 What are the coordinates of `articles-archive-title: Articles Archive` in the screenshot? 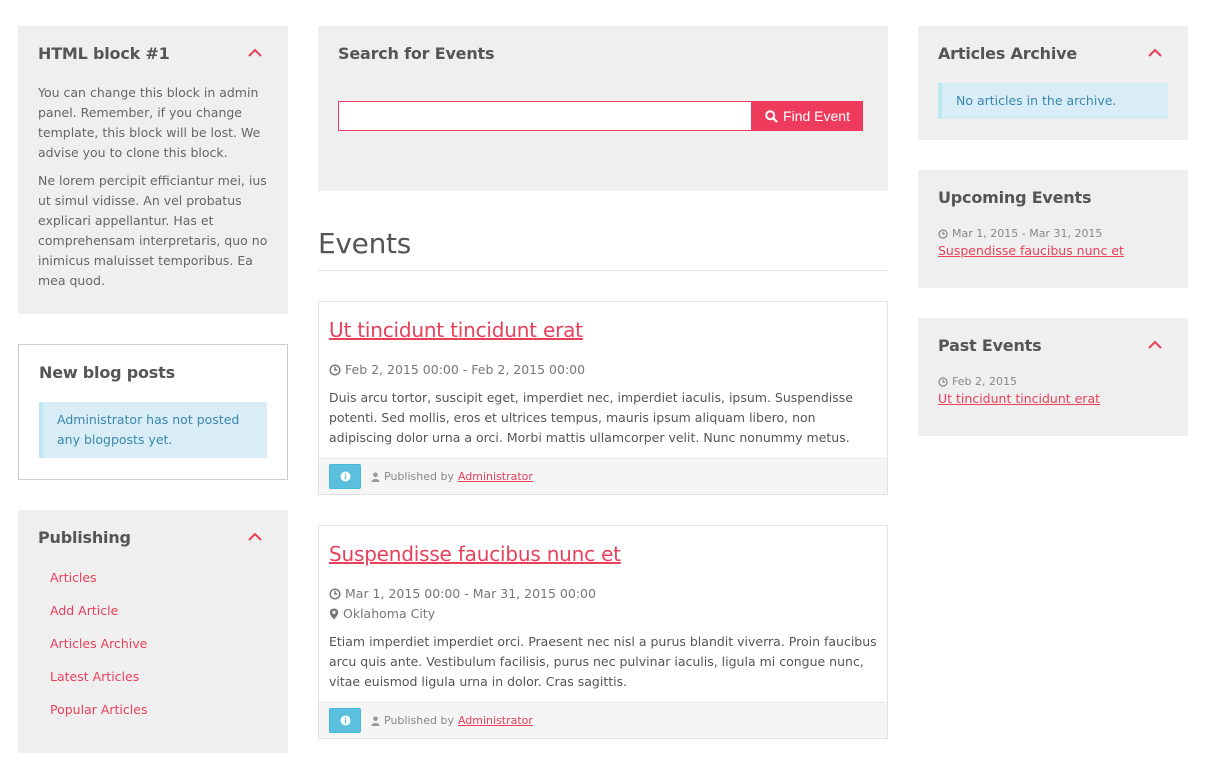 It's located at (1008, 53).